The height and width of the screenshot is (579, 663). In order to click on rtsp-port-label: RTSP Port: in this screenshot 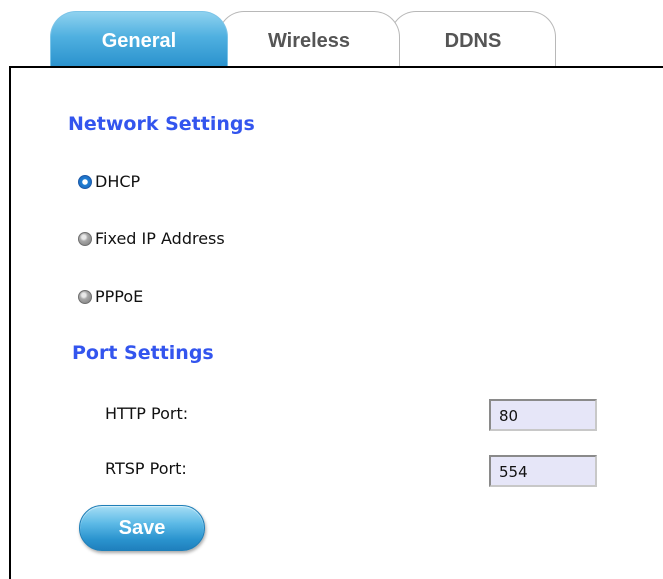, I will do `click(146, 468)`.